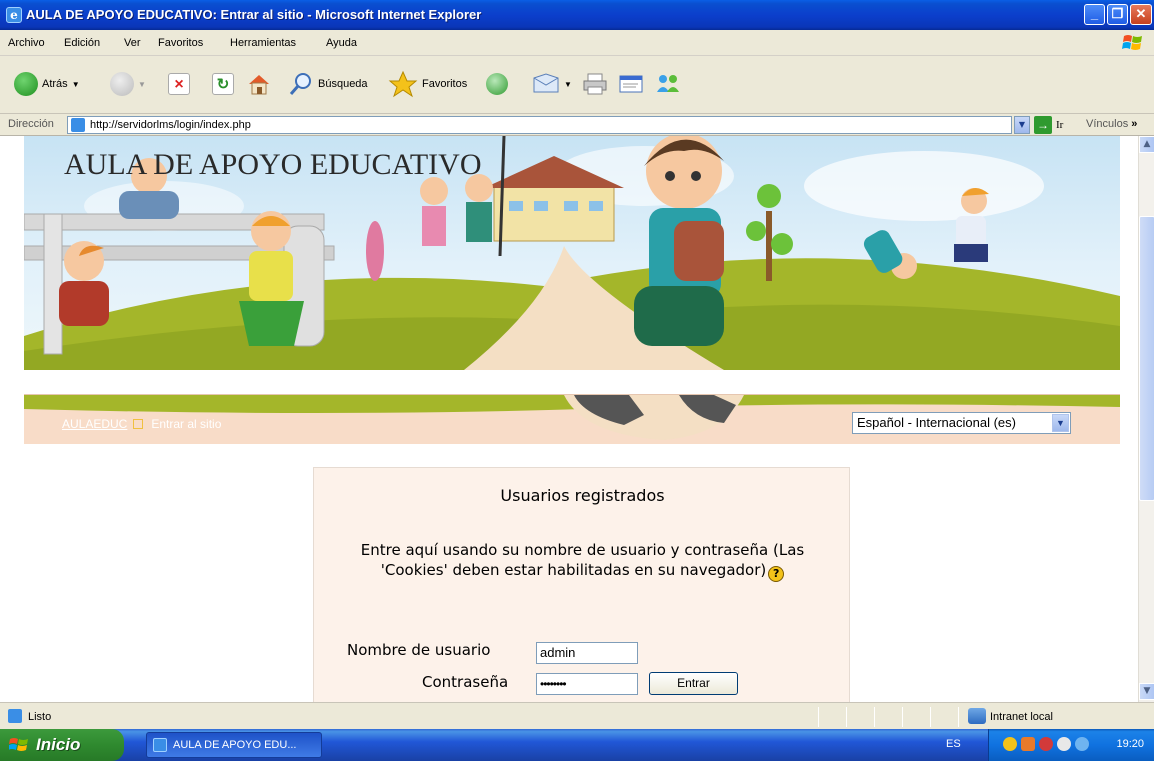 This screenshot has height=761, width=1154. I want to click on search-button: Búsqueda, so click(328, 84).